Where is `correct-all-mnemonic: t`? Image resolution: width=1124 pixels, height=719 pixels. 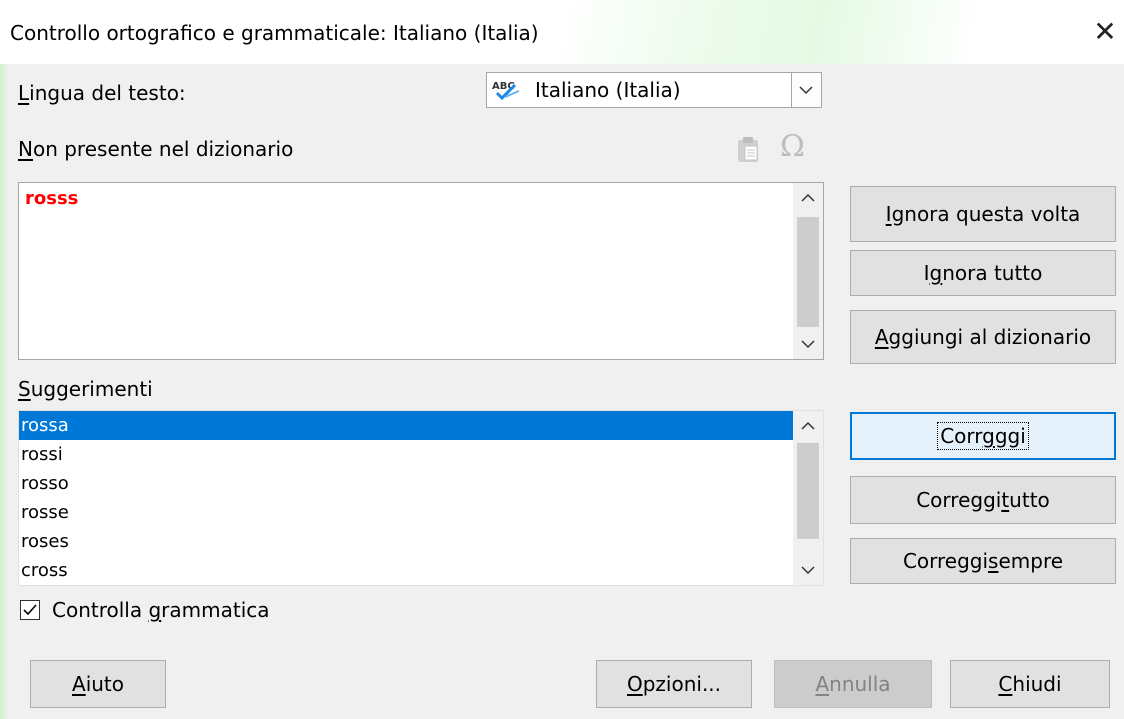
correct-all-mnemonic: t is located at coordinates (1005, 500).